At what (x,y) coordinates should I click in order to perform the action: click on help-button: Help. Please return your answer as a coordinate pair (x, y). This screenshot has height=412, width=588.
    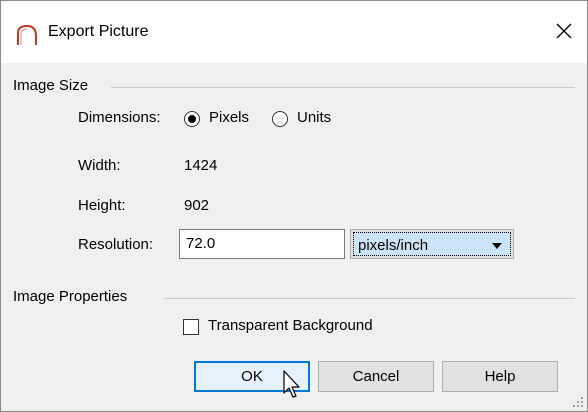
    Looking at the image, I should click on (500, 376).